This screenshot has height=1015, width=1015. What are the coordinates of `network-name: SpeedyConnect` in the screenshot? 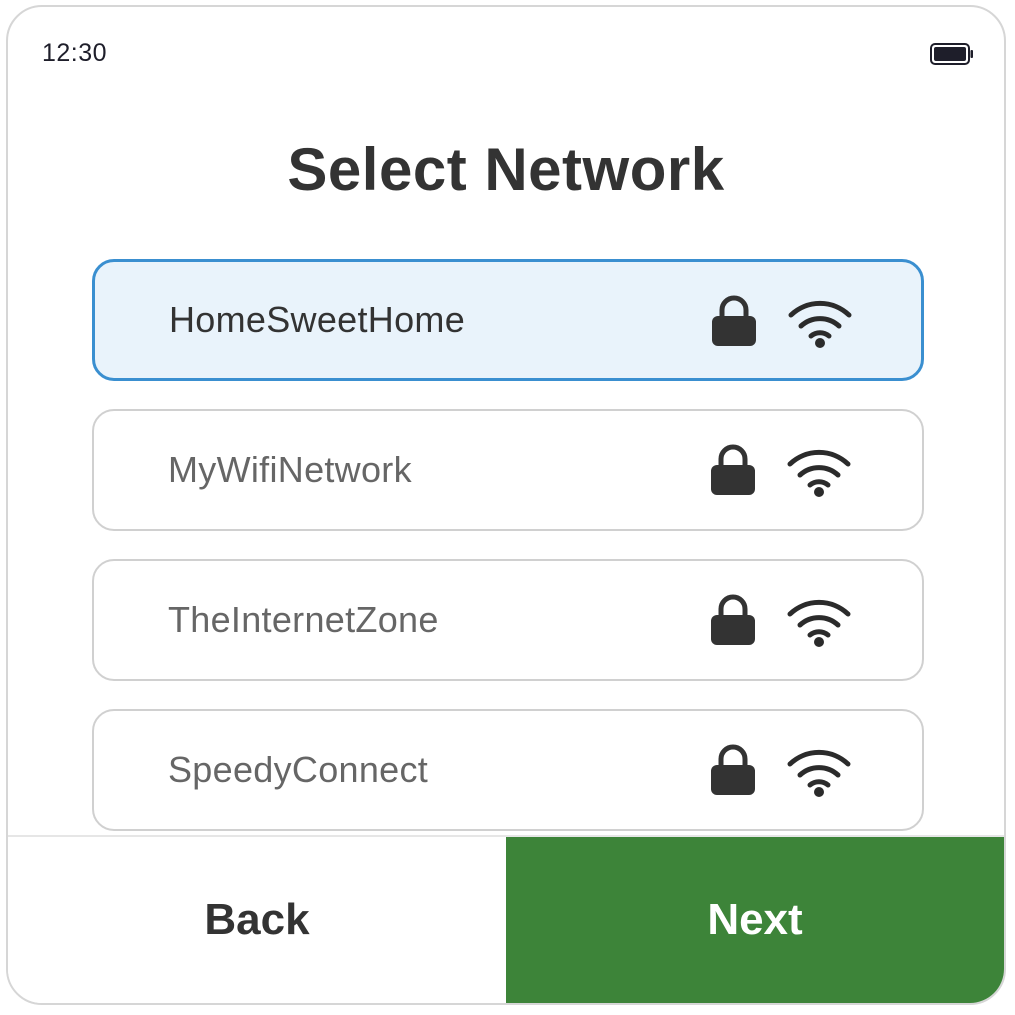 It's located at (298, 769).